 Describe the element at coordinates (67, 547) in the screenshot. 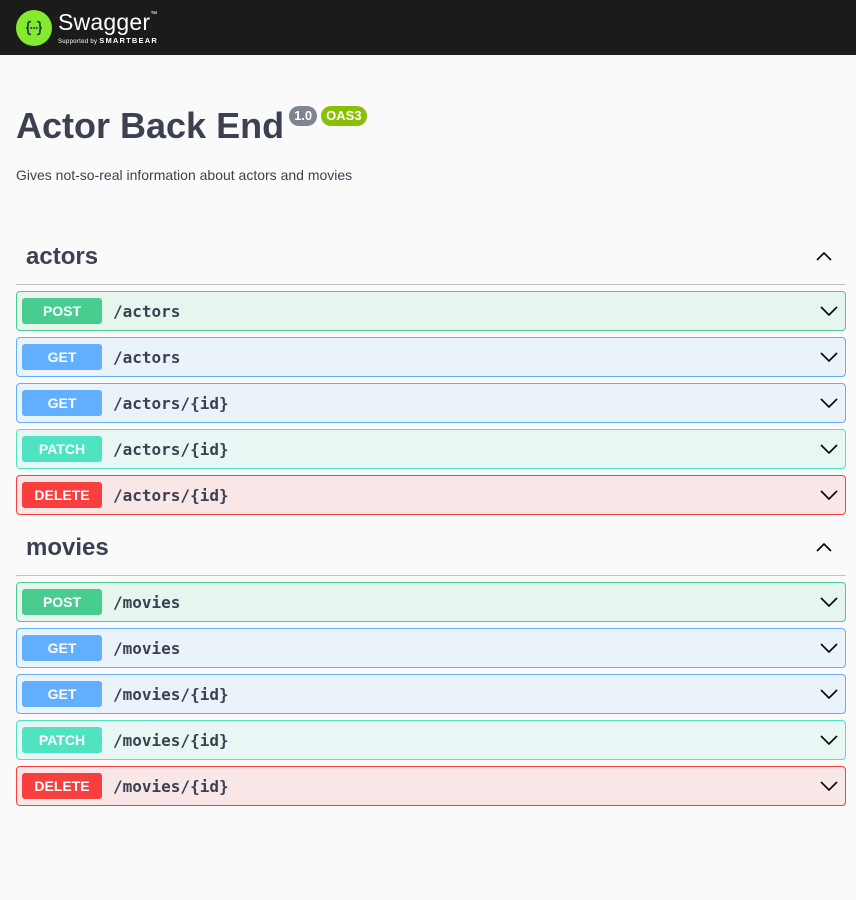

I see `tag-name: movies` at that location.